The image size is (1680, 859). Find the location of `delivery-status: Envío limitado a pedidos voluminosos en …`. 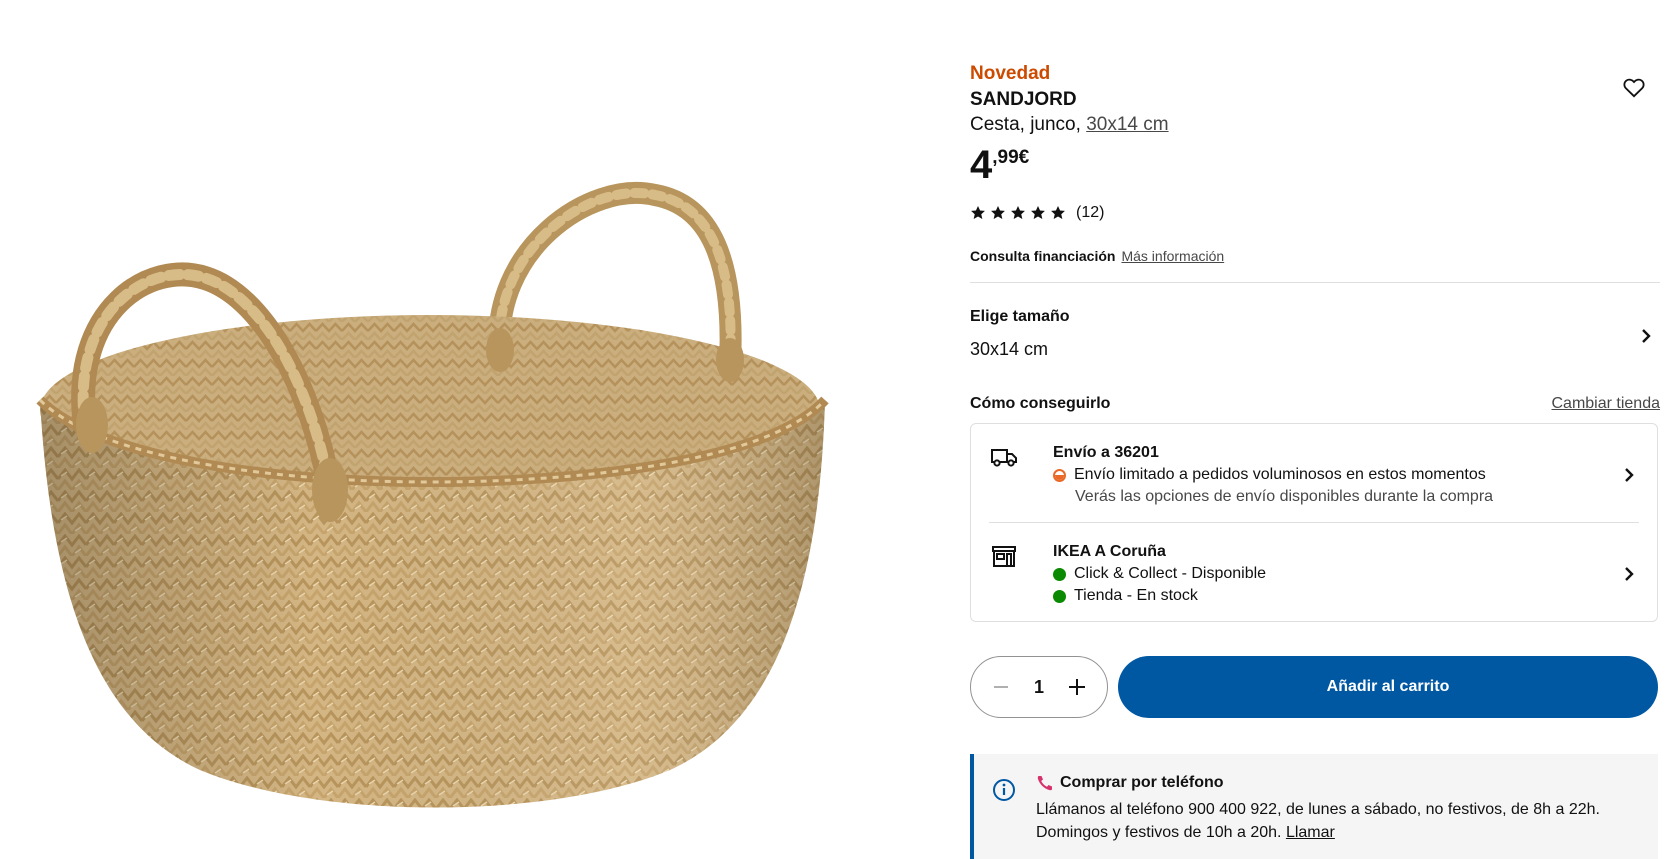

delivery-status: Envío limitado a pedidos voluminosos en … is located at coordinates (1273, 475).